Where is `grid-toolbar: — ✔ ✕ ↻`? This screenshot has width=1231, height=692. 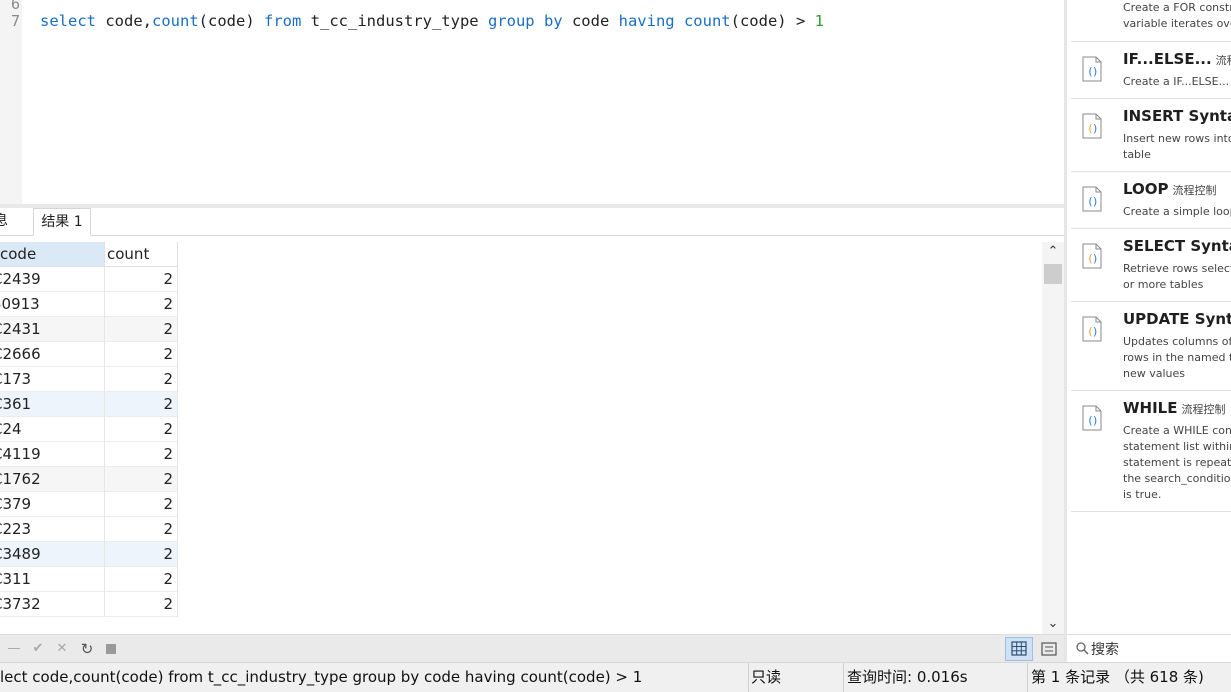 grid-toolbar: — ✔ ✕ ↻ is located at coordinates (532, 648).